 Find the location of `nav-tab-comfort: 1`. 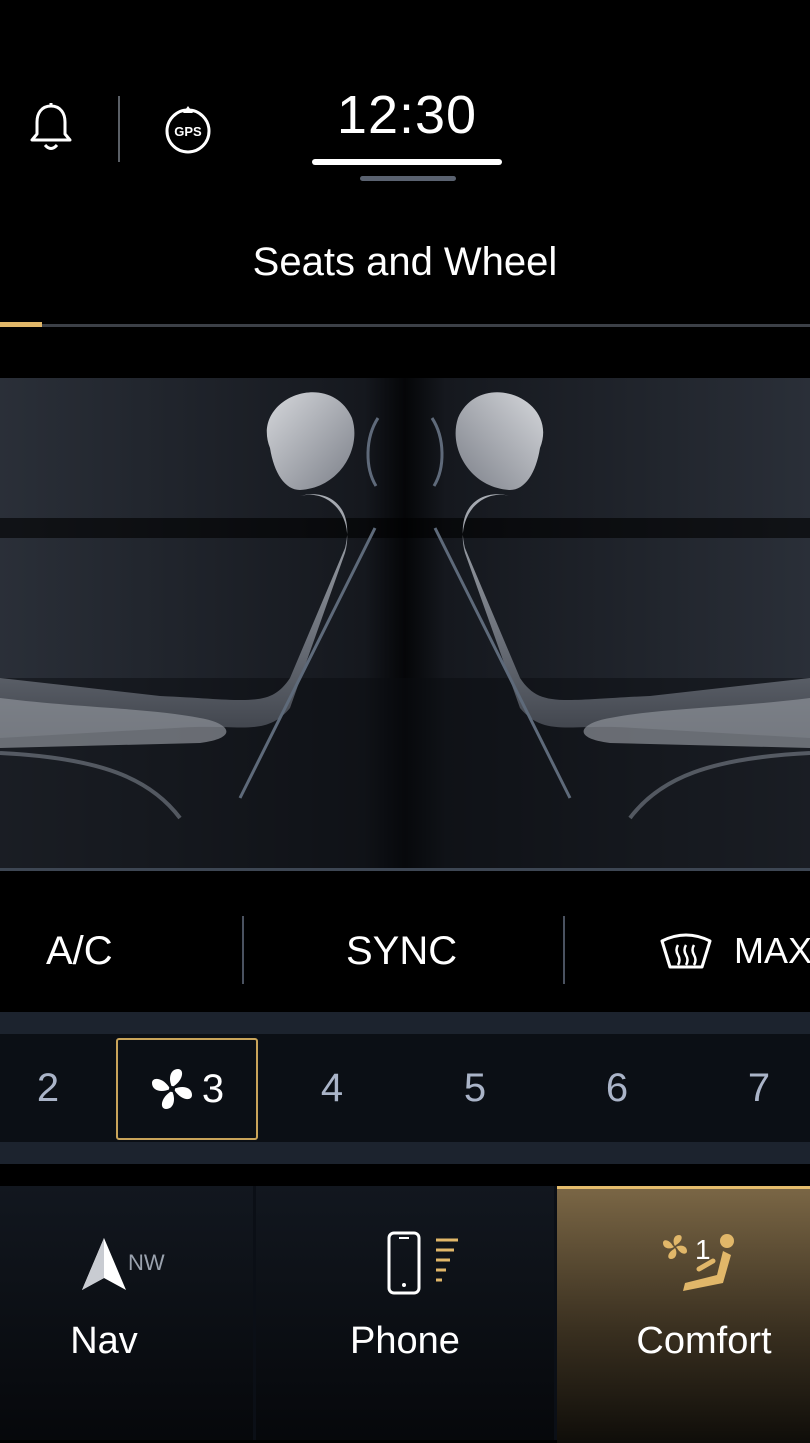

nav-tab-comfort: 1 is located at coordinates (683, 1314).